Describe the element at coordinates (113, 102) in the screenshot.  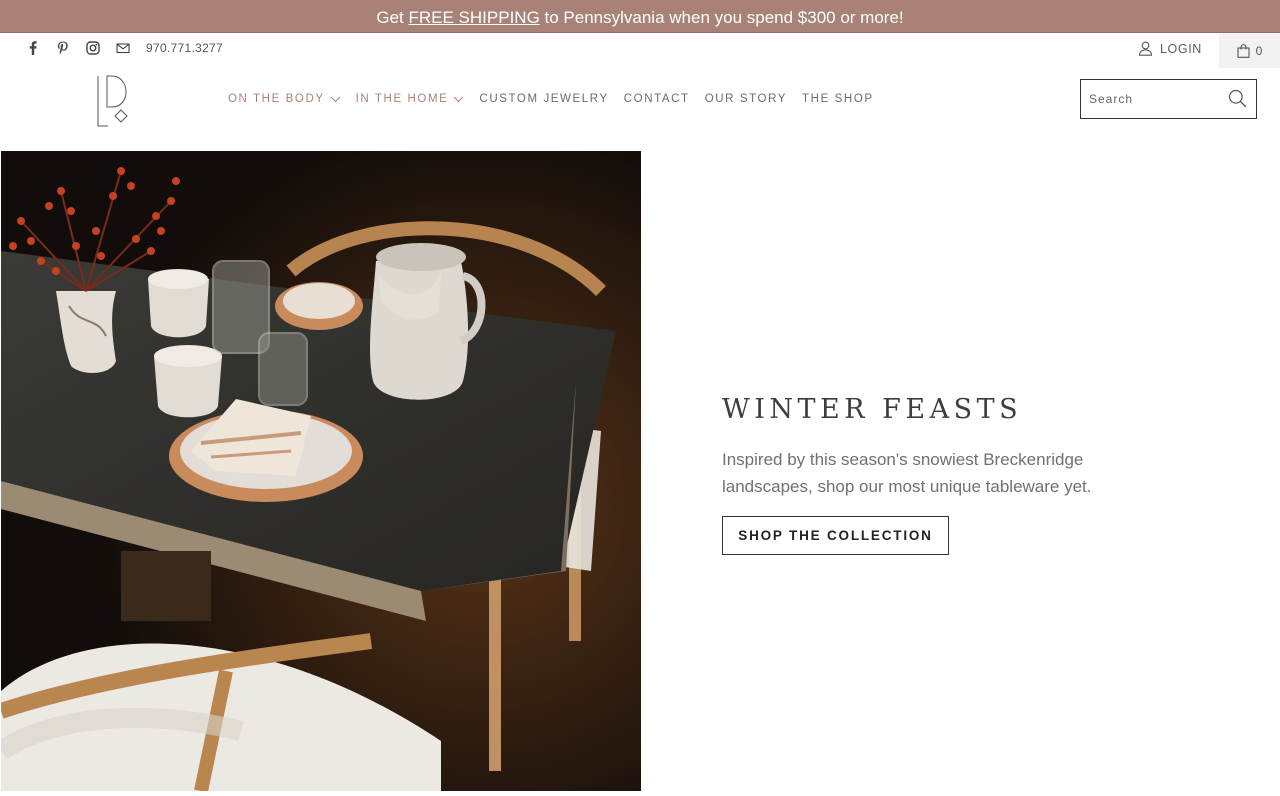
I see `brand-logo` at that location.